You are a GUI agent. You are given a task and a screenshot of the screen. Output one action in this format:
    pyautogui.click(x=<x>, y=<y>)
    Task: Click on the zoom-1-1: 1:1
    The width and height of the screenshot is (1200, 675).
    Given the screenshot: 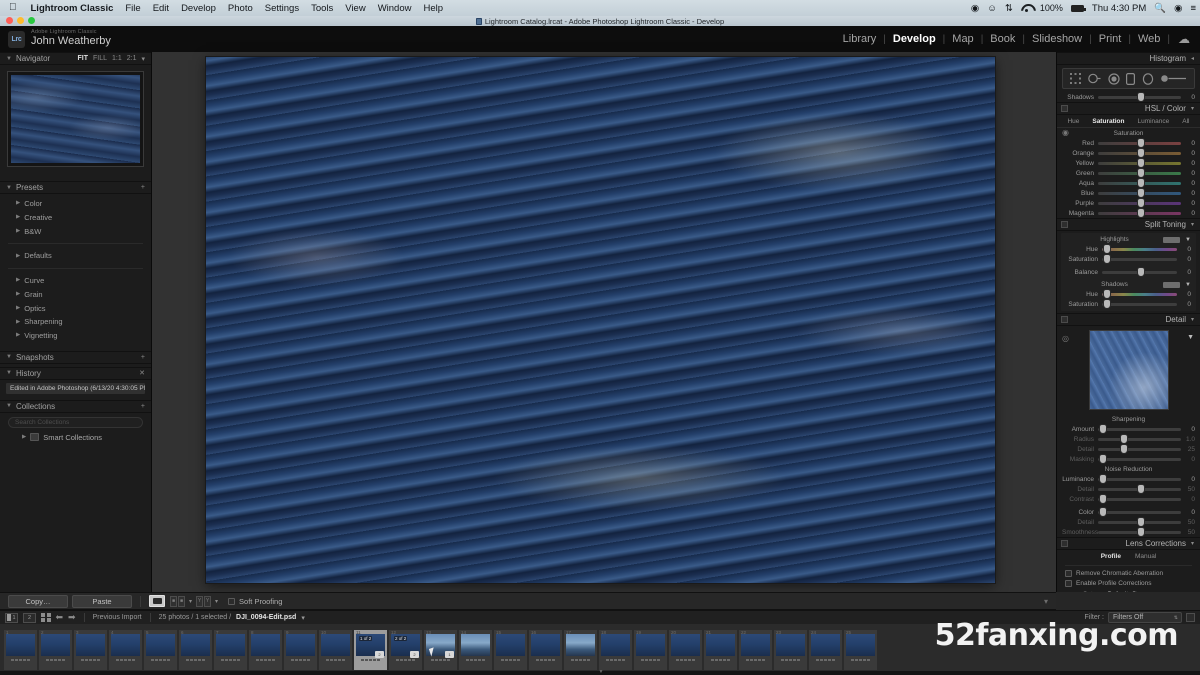 What is the action you would take?
    pyautogui.click(x=117, y=58)
    